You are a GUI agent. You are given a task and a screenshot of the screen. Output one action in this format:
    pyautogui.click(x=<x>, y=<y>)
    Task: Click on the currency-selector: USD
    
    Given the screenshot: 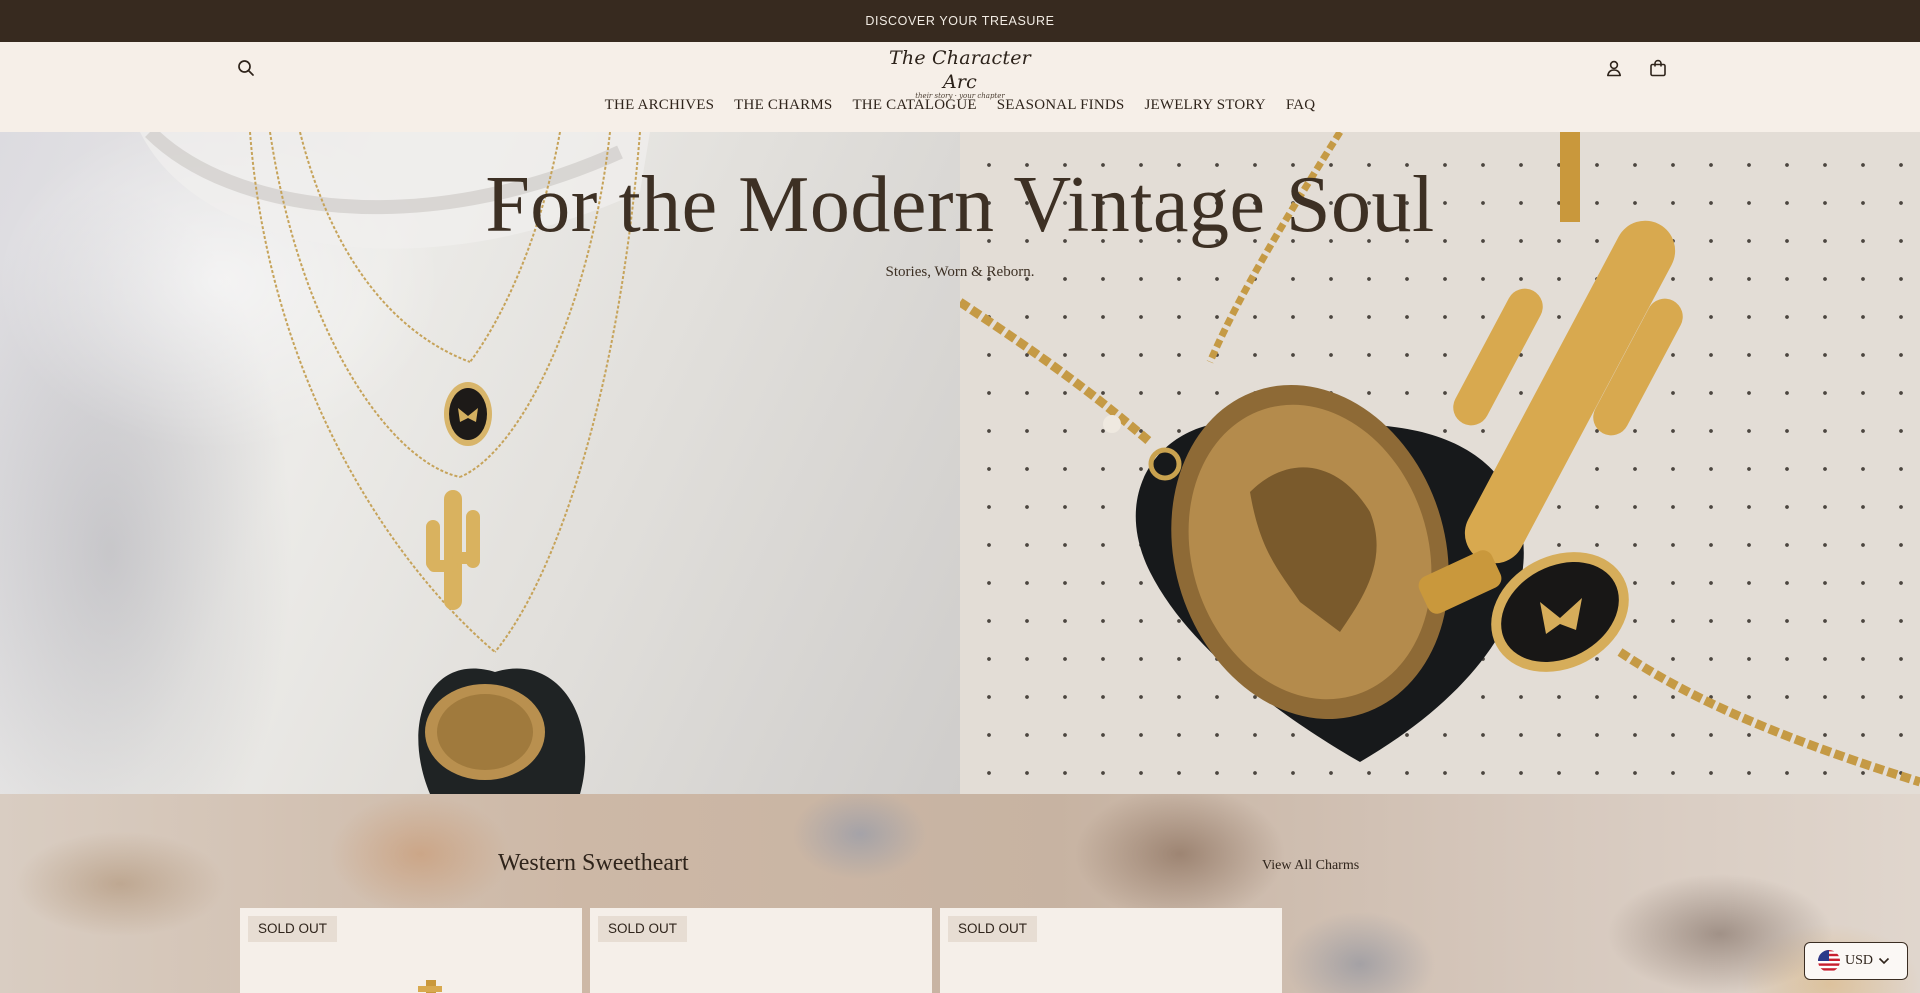 What is the action you would take?
    pyautogui.click(x=1856, y=961)
    